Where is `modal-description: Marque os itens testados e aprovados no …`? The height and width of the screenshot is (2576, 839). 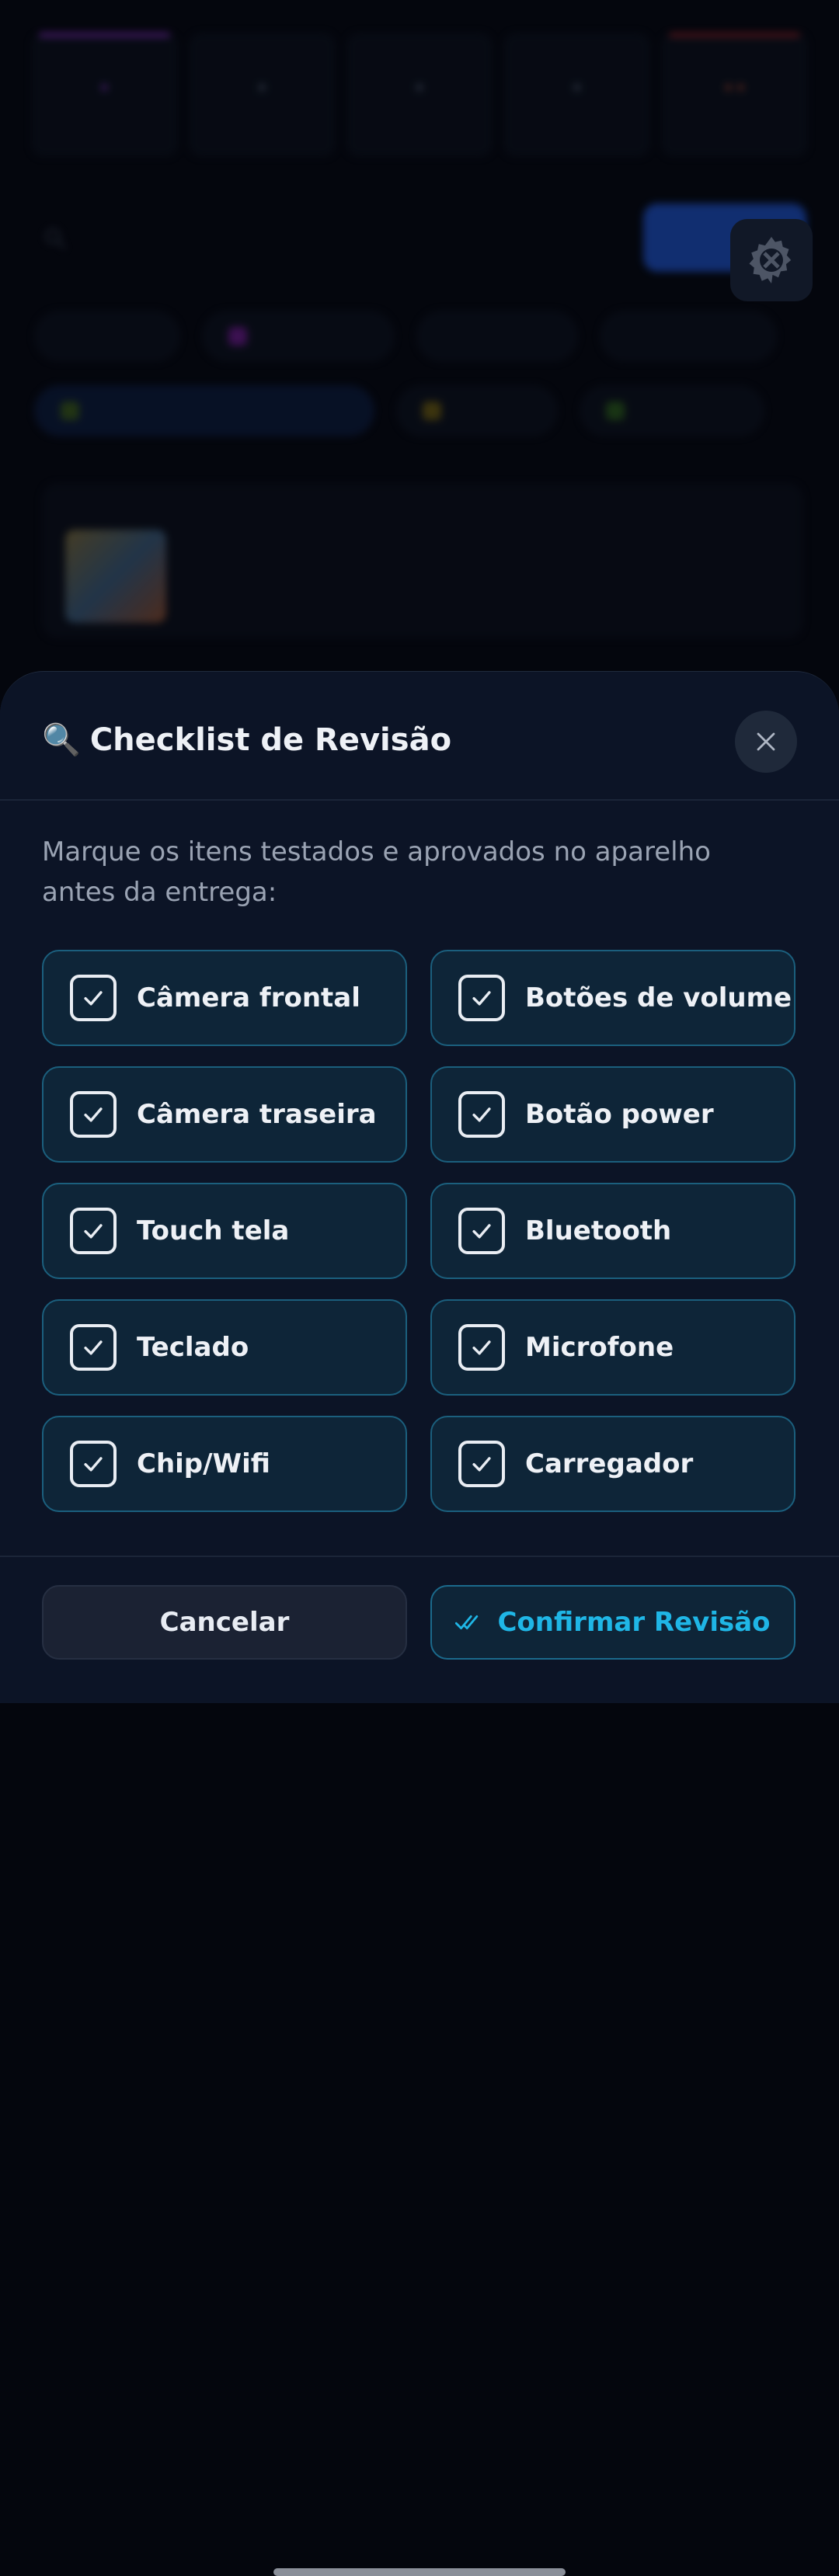 modal-description: Marque os itens testados e aprovados no … is located at coordinates (377, 872).